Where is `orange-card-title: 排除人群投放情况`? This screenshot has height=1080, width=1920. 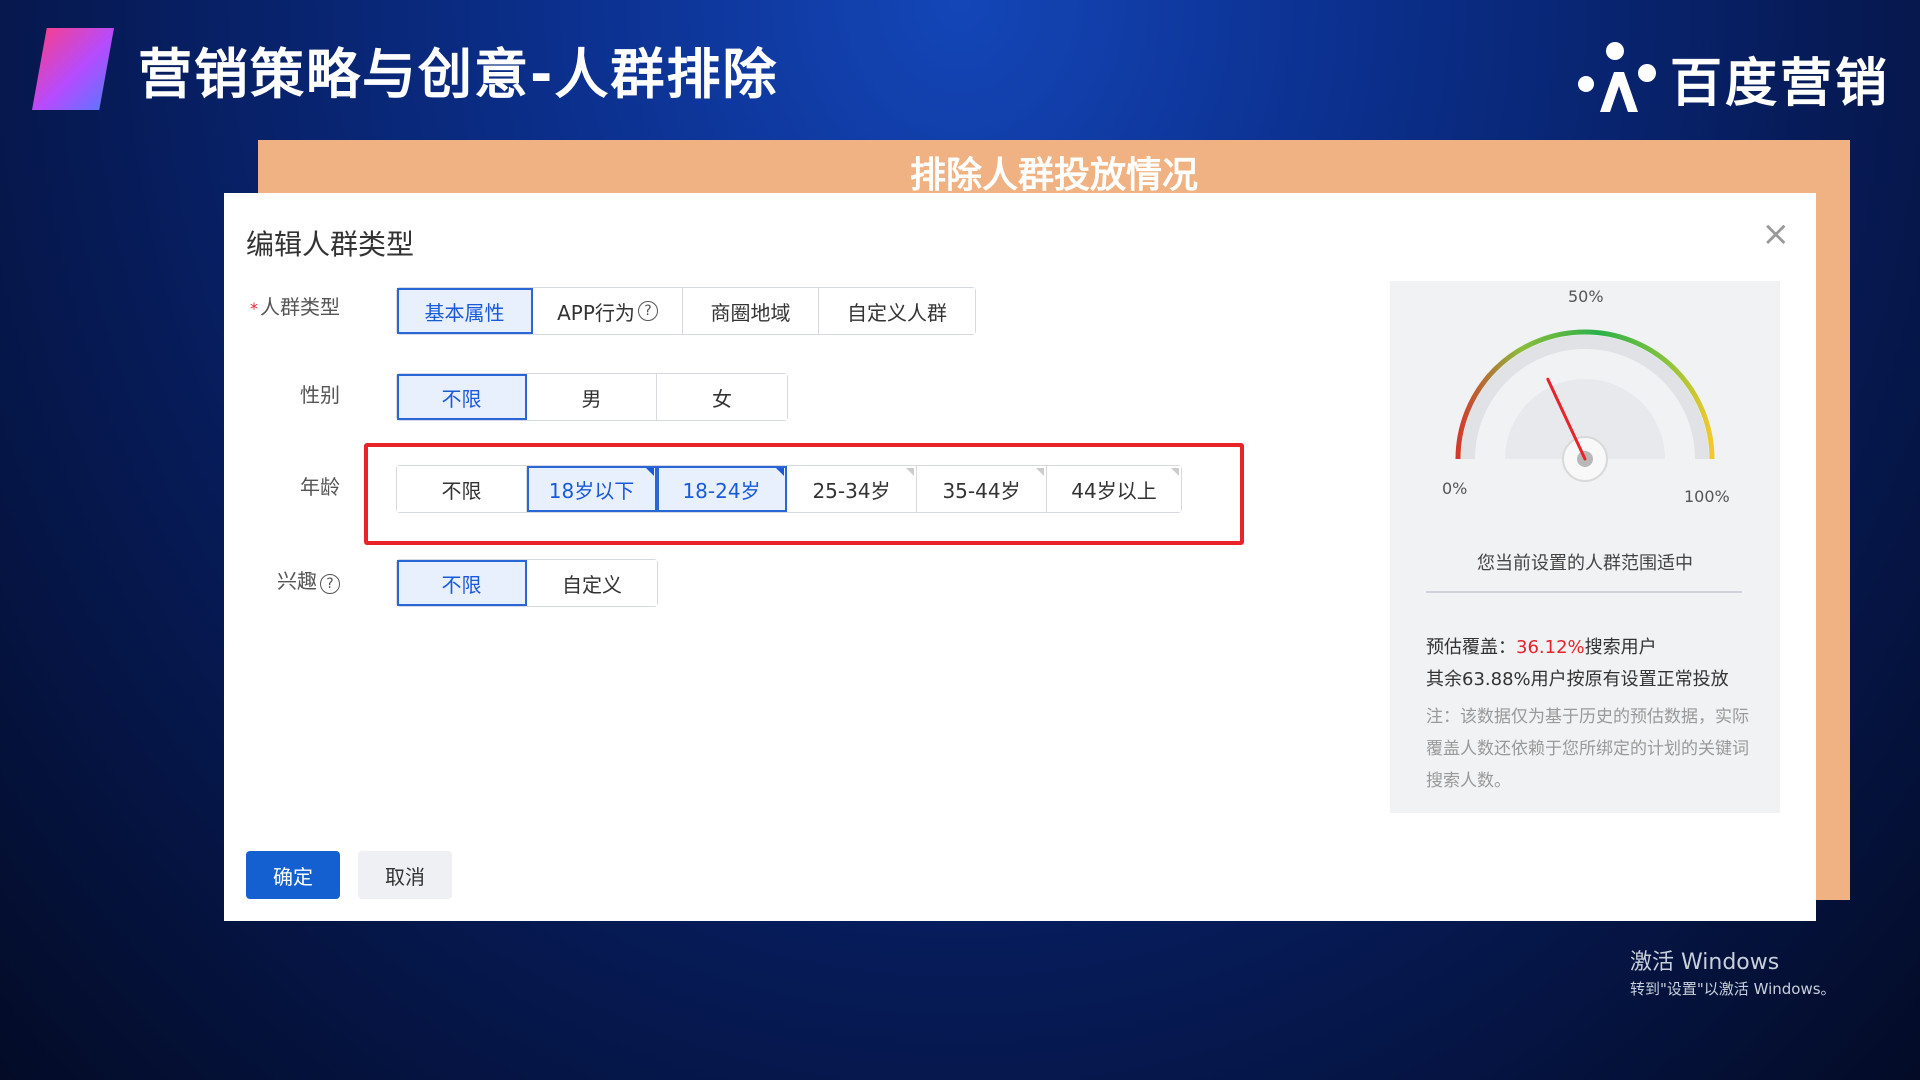 orange-card-title: 排除人群投放情况 is located at coordinates (1053, 175).